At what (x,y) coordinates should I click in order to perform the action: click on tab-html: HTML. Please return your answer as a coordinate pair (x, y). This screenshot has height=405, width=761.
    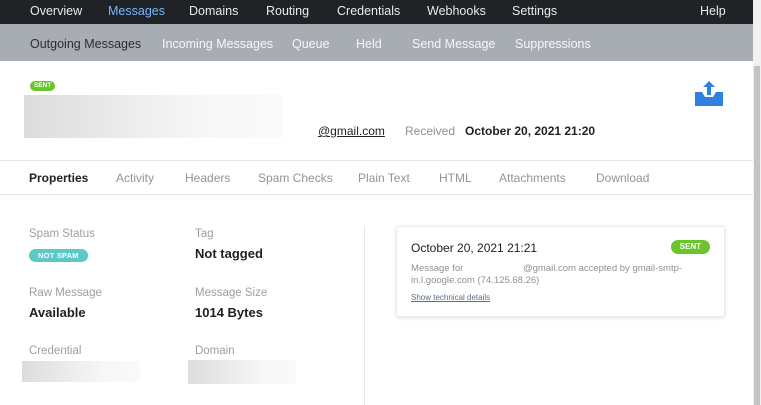
    Looking at the image, I should click on (455, 178).